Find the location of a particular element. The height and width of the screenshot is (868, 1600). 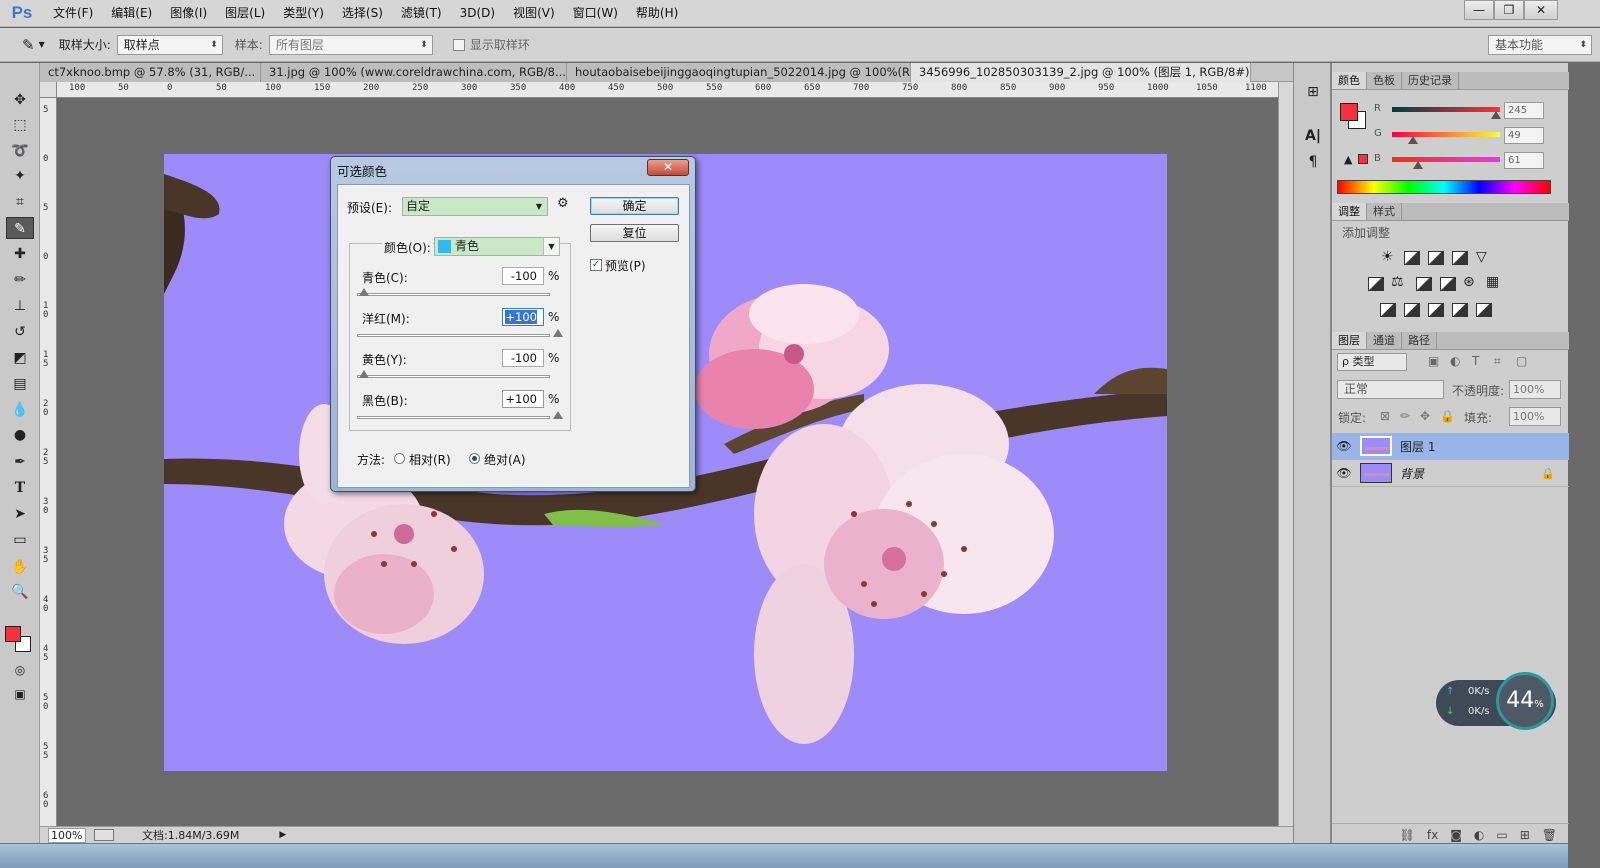

eraser-tool-icon: ◩ is located at coordinates (20, 358).